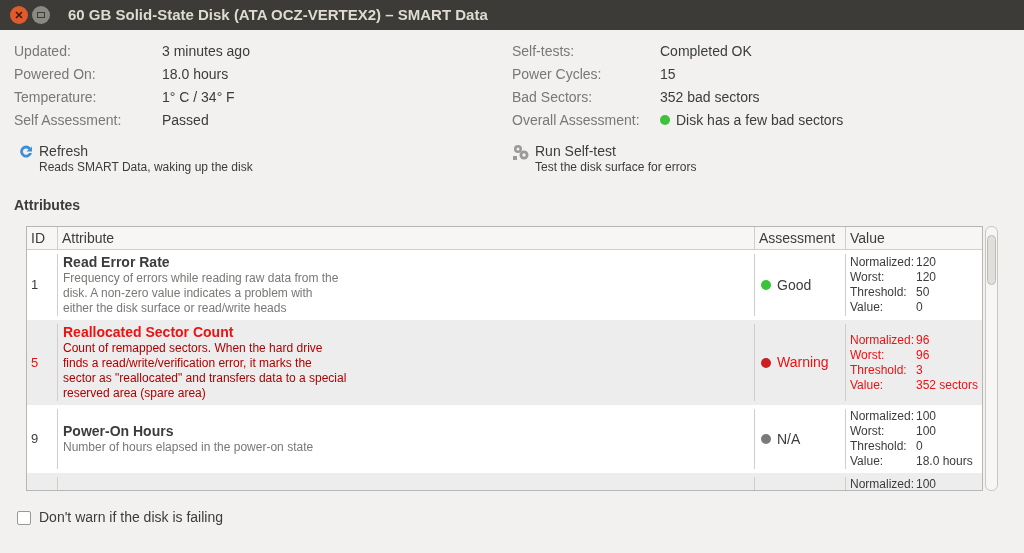 The image size is (1024, 553). What do you see at coordinates (198, 97) in the screenshot?
I see `info-value: 1° C / 34° F` at bounding box center [198, 97].